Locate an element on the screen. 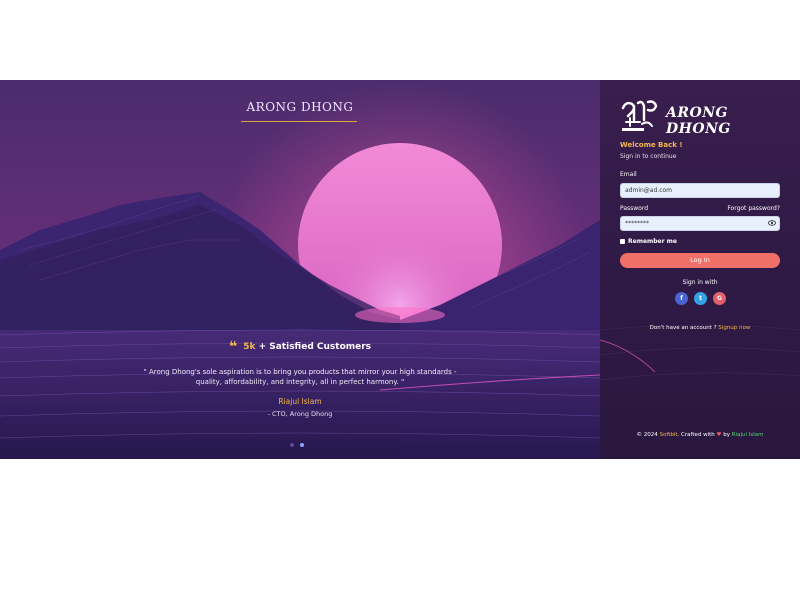  carousel-dot is located at coordinates (292, 445).